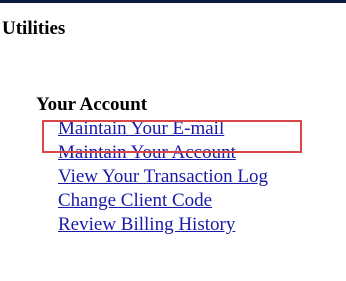  I want to click on maintain-account-link: Maintain Your Account, so click(147, 152).